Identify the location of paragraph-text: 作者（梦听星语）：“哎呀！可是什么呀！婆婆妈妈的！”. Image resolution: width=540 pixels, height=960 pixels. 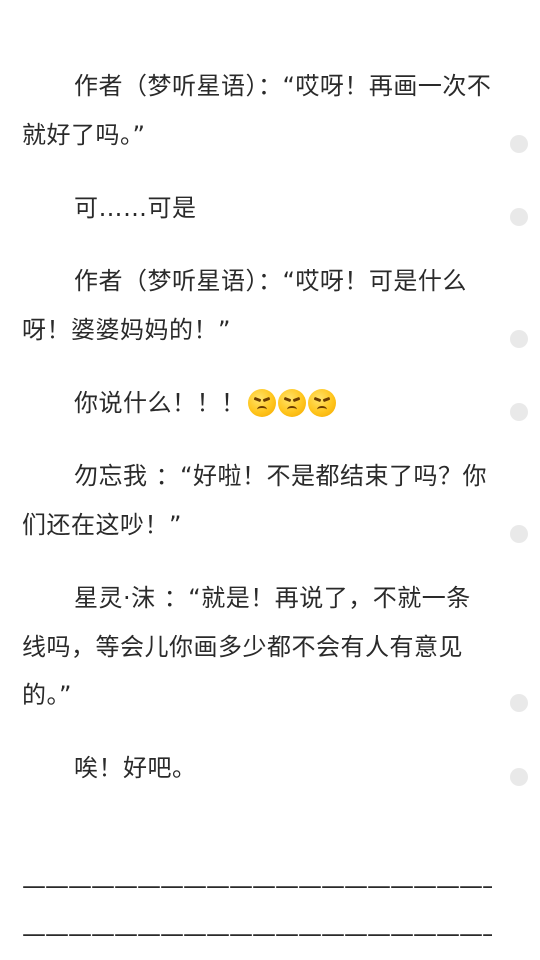
(244, 305).